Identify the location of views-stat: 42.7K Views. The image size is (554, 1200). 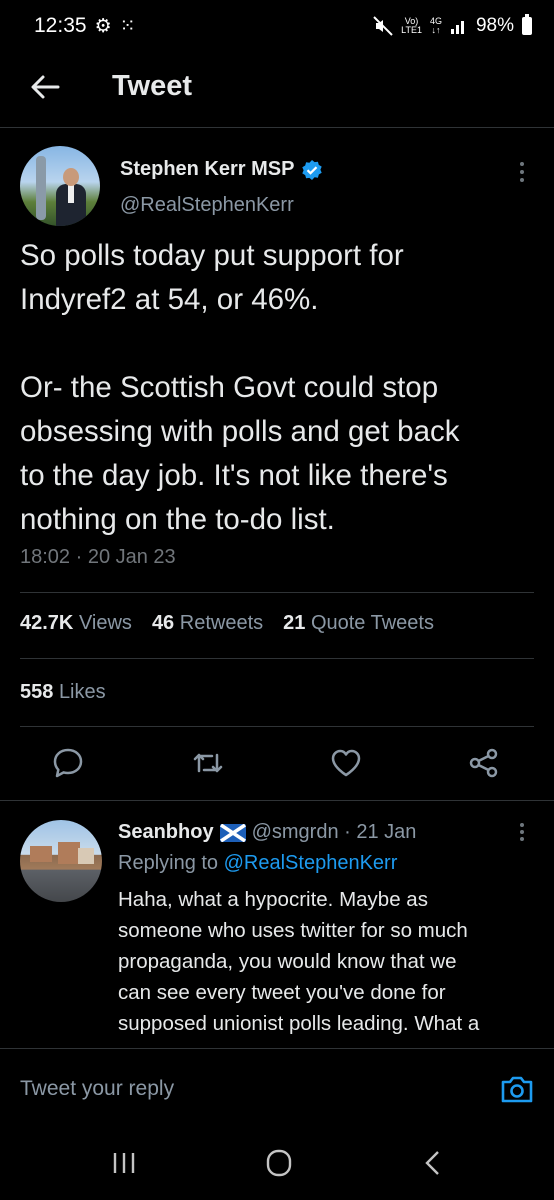
(76, 623).